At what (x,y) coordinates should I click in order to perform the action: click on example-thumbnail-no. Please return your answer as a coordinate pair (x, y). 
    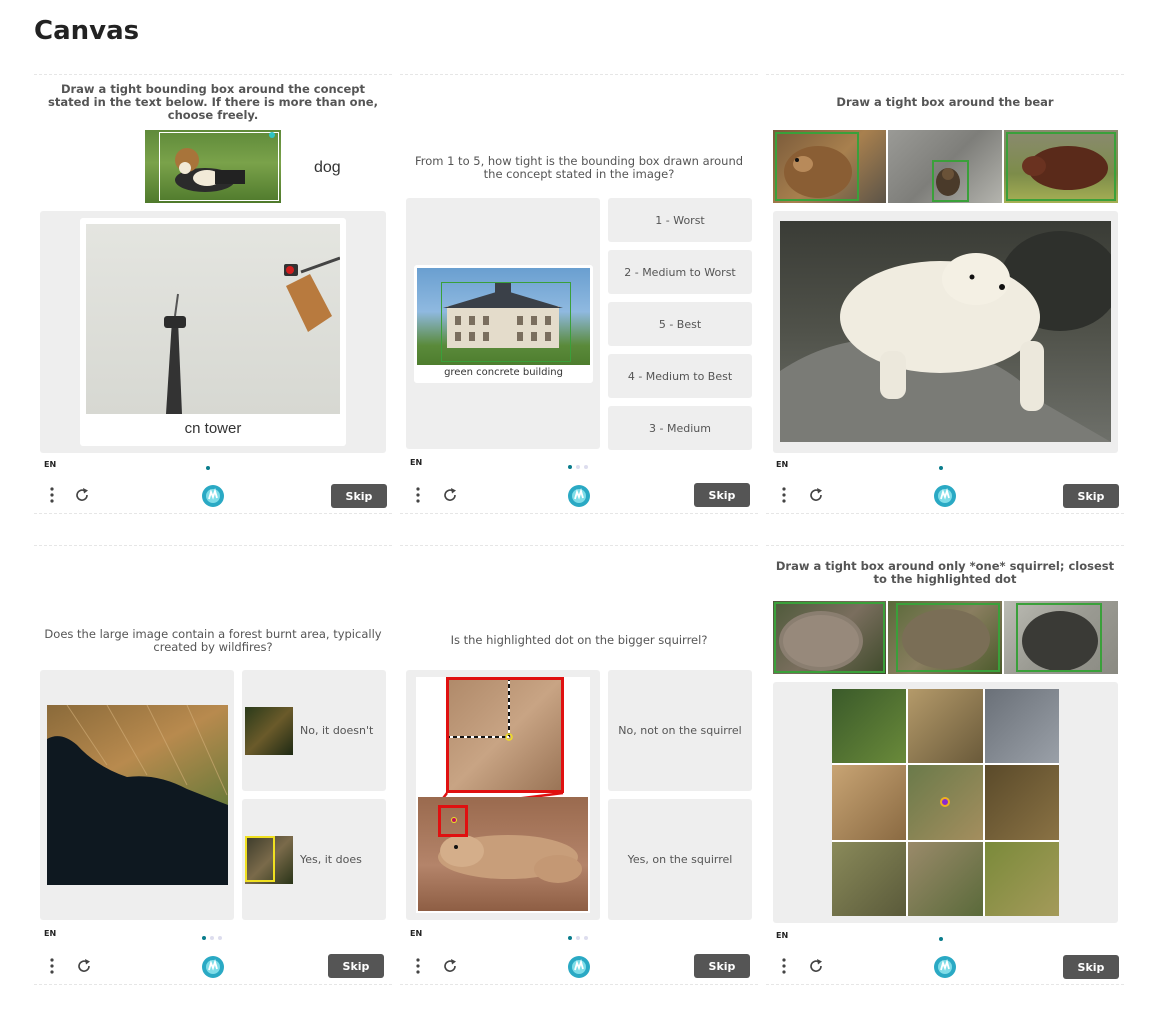
    Looking at the image, I should click on (269, 730).